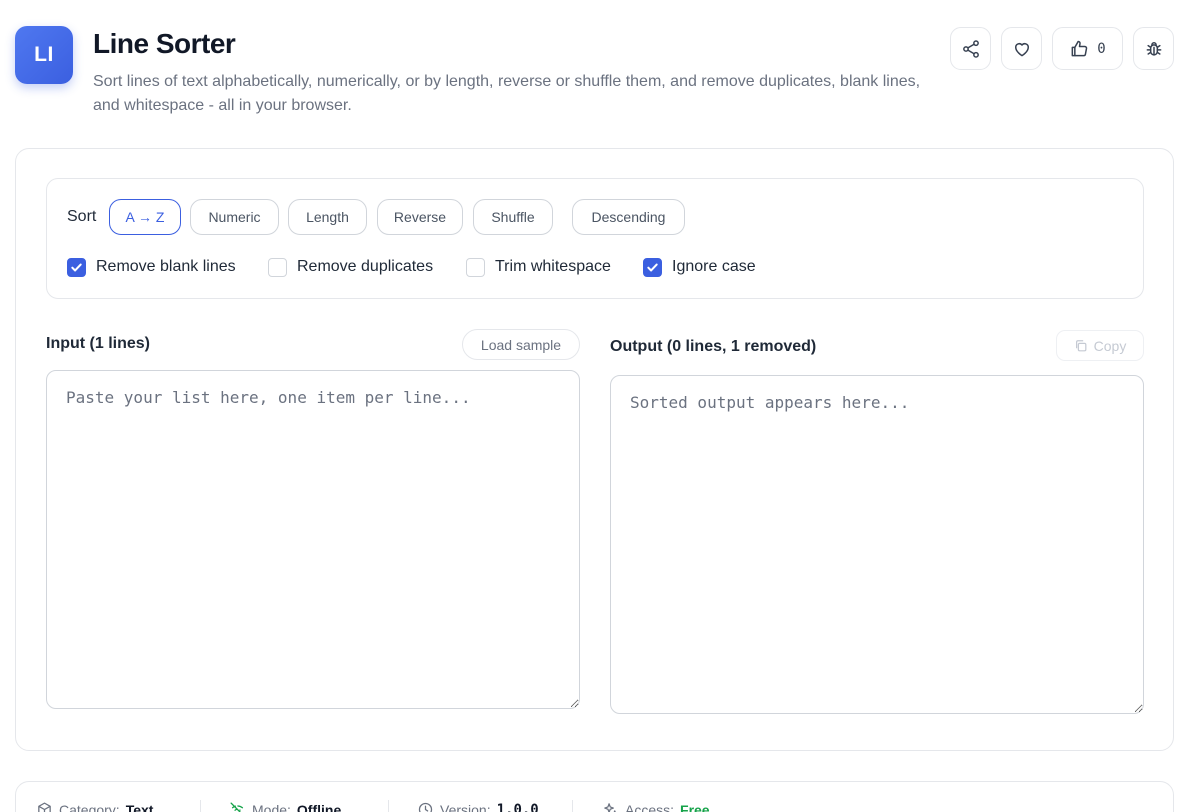 This screenshot has height=812, width=1200. What do you see at coordinates (44, 807) in the screenshot?
I see `box-icon` at bounding box center [44, 807].